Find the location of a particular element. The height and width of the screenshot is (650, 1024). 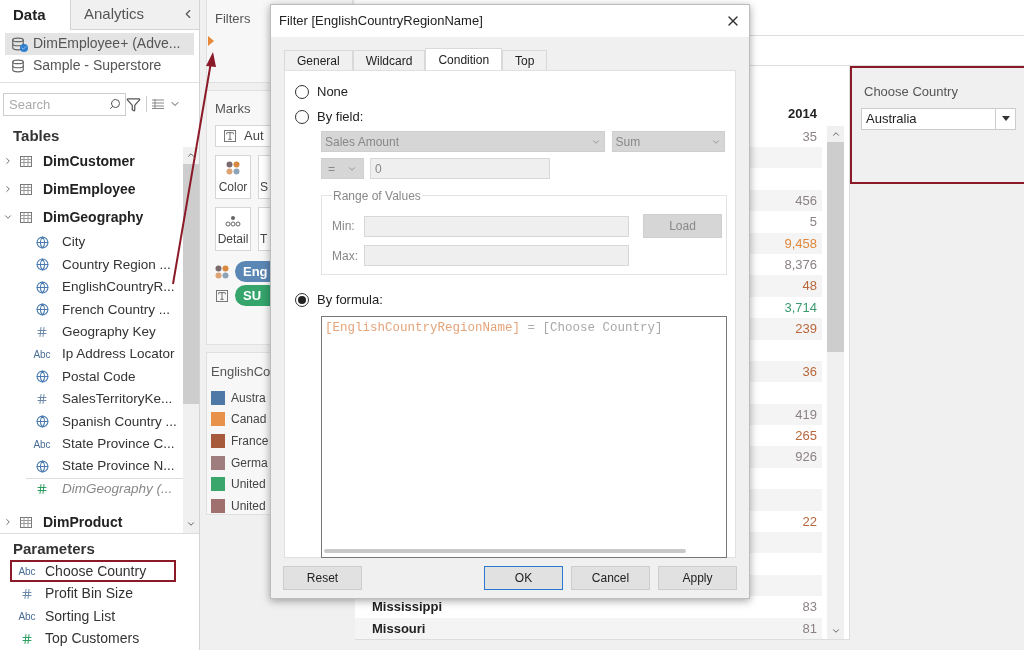

value-cell-text: 239 is located at coordinates (806, 329).